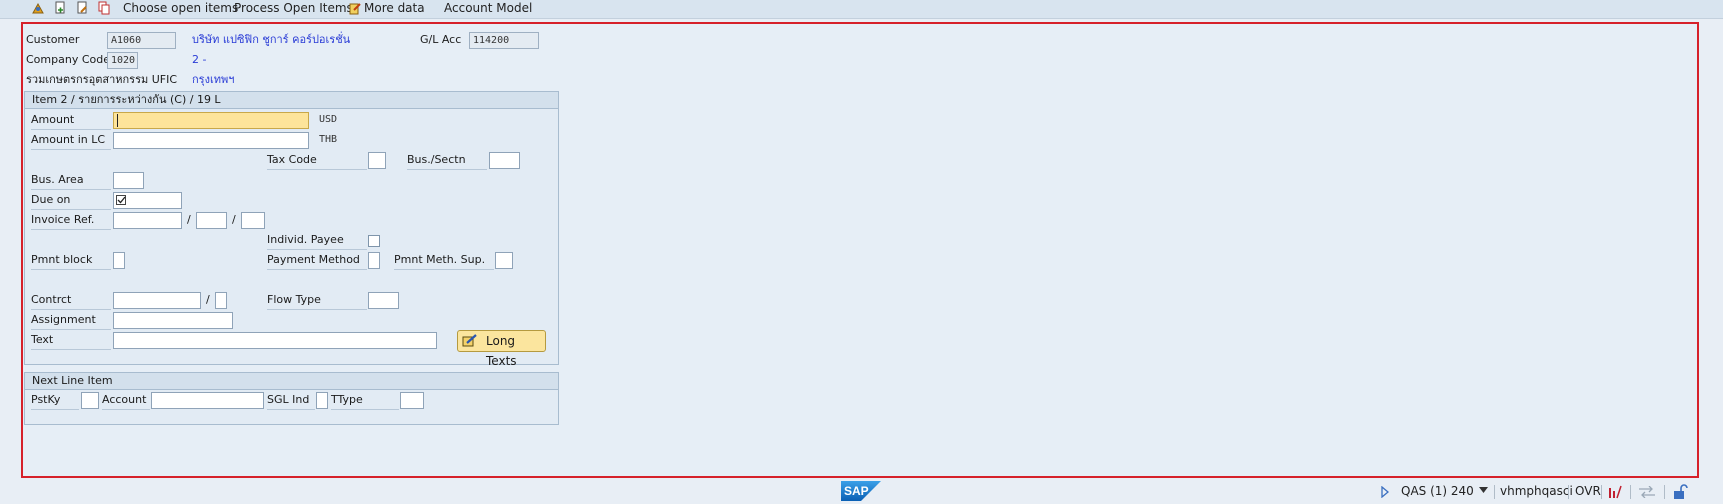  What do you see at coordinates (207, 400) in the screenshot?
I see `account-field` at bounding box center [207, 400].